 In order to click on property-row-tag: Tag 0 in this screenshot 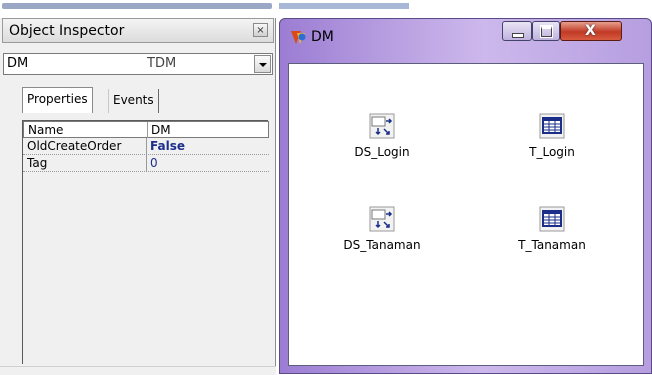, I will do `click(146, 163)`.